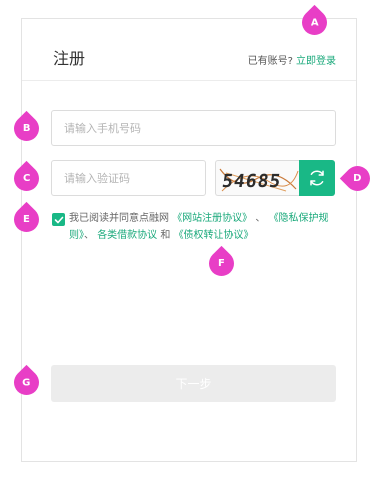  What do you see at coordinates (193, 383) in the screenshot?
I see `next-step-button: 下一步` at bounding box center [193, 383].